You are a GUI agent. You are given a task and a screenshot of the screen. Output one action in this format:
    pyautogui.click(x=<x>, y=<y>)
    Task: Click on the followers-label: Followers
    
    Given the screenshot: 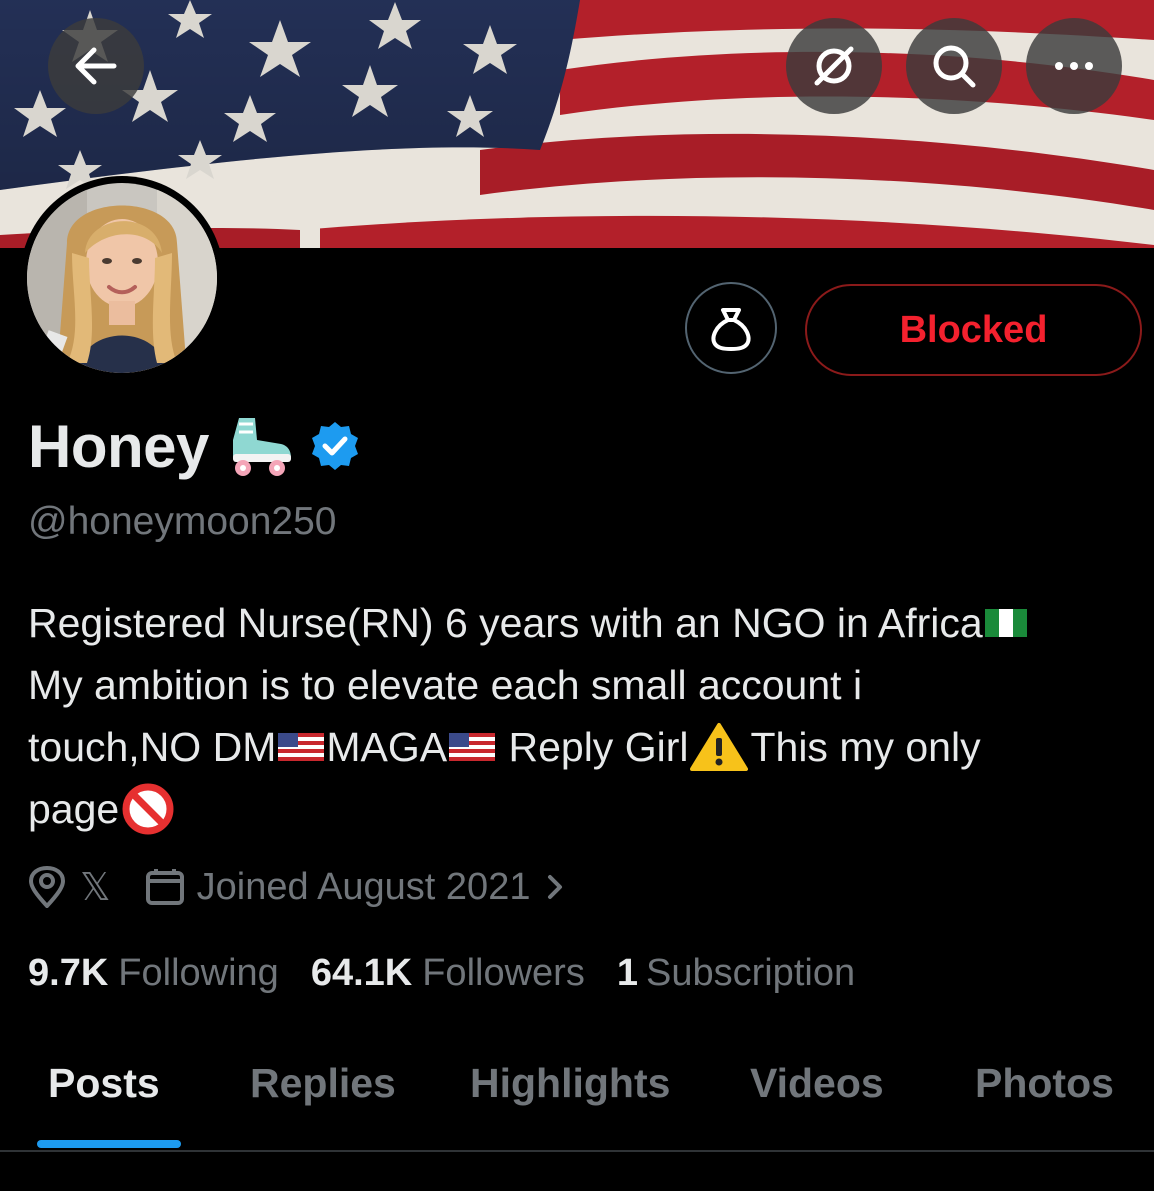 What is the action you would take?
    pyautogui.click(x=503, y=973)
    